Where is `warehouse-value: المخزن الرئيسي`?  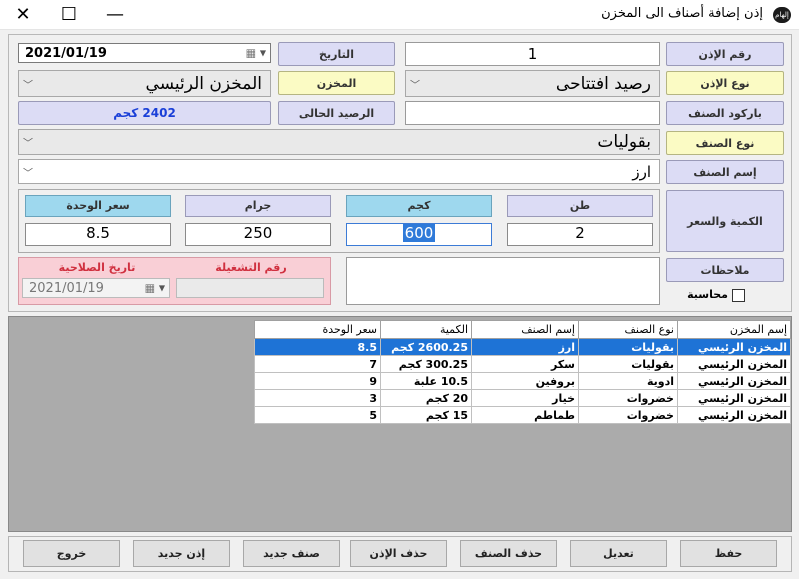 warehouse-value: المخزن الرئيسي is located at coordinates (203, 83).